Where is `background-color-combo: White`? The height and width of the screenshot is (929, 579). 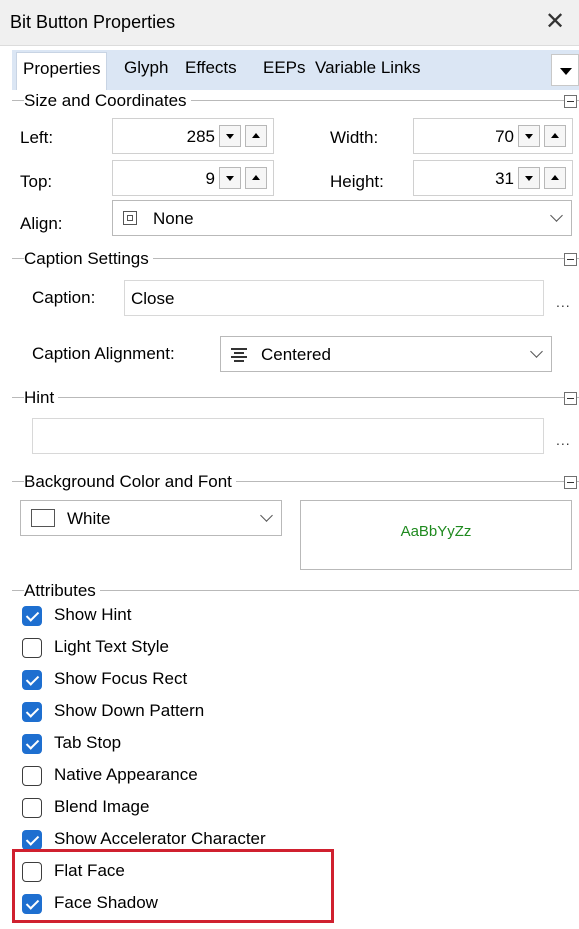 background-color-combo: White is located at coordinates (151, 518).